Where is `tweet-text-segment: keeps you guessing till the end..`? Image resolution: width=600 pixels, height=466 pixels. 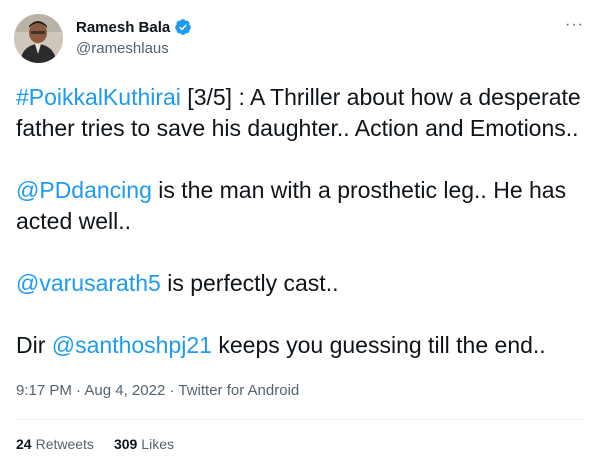 tweet-text-segment: keeps you guessing till the end.. is located at coordinates (378, 345).